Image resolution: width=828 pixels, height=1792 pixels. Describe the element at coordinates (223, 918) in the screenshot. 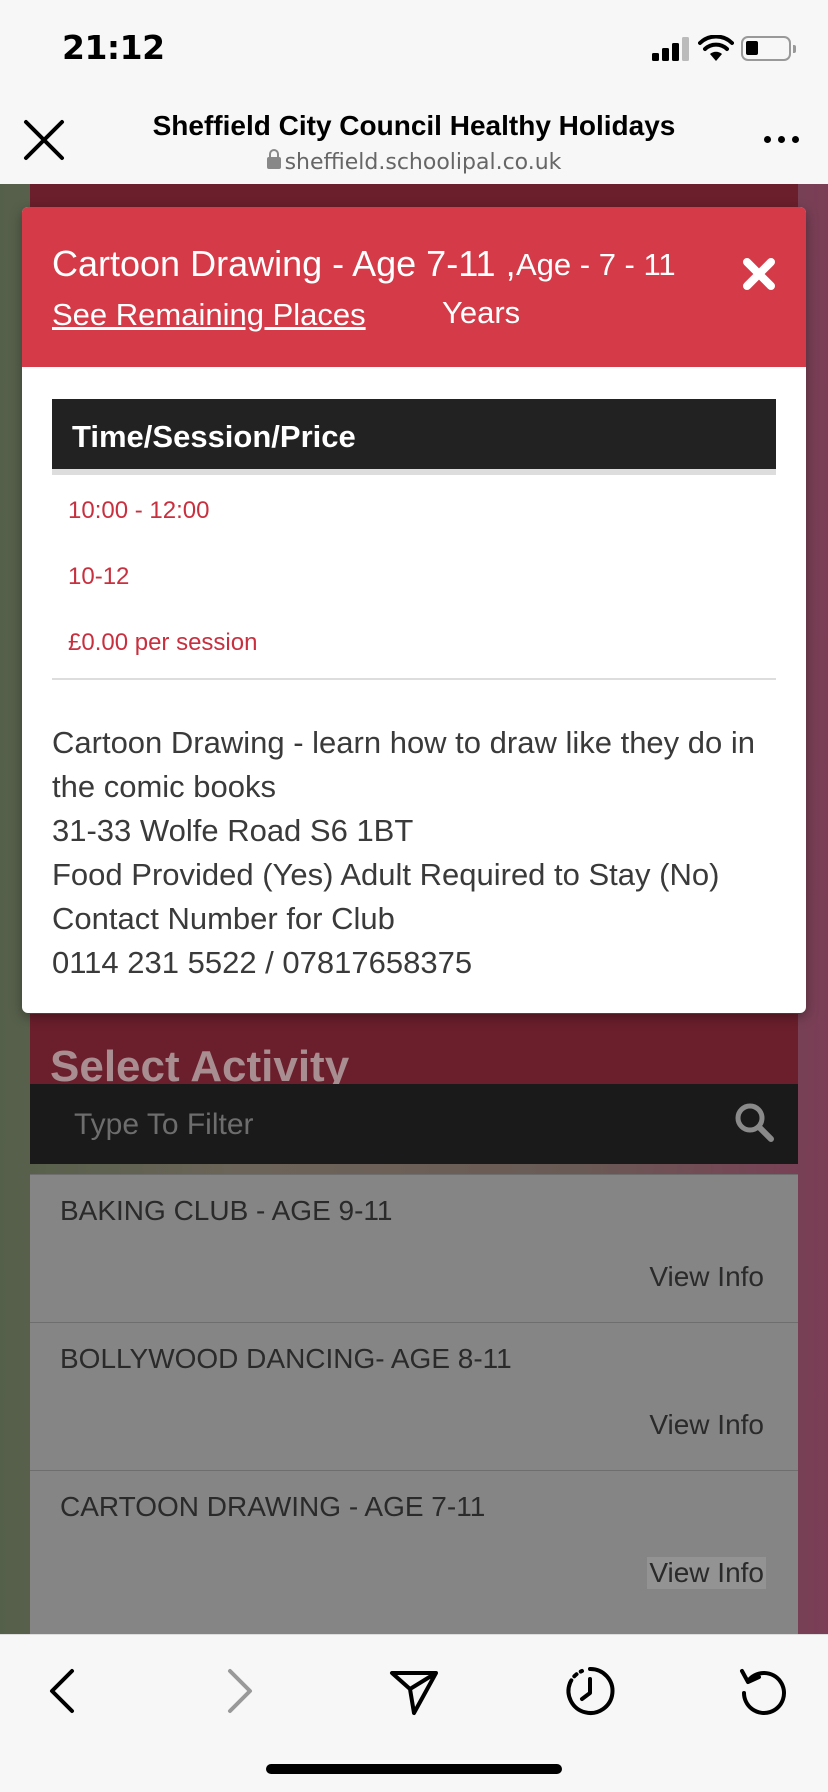

I see `description-line: Contact Number for Club` at that location.